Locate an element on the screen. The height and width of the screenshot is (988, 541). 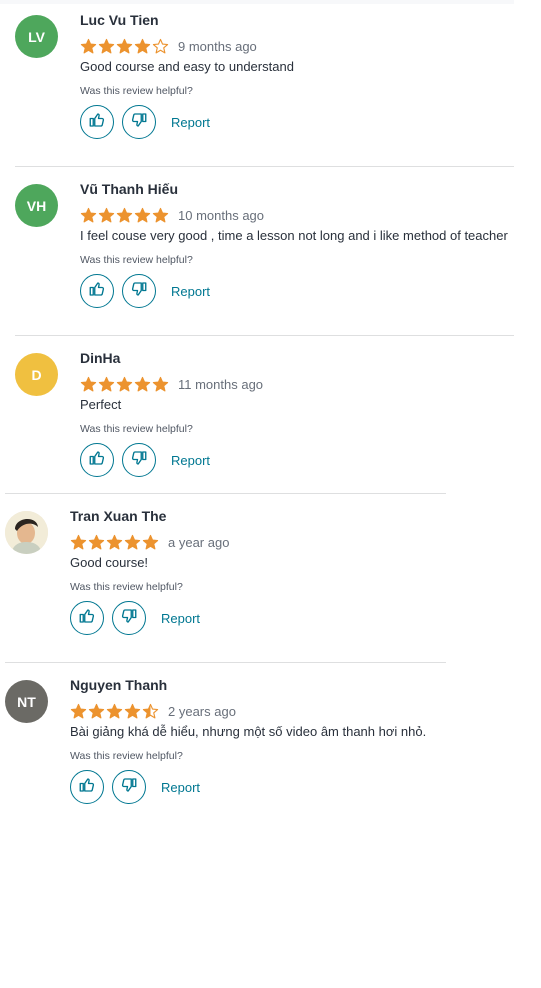
top-divider is located at coordinates (257, 2).